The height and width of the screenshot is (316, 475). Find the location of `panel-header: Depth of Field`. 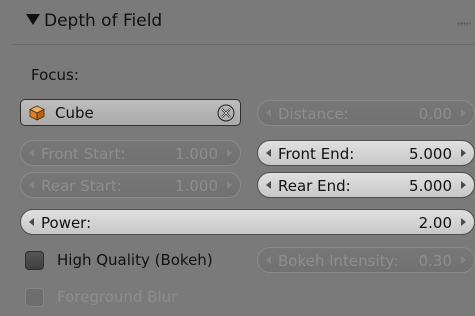

panel-header: Depth of Field is located at coordinates (243, 22).